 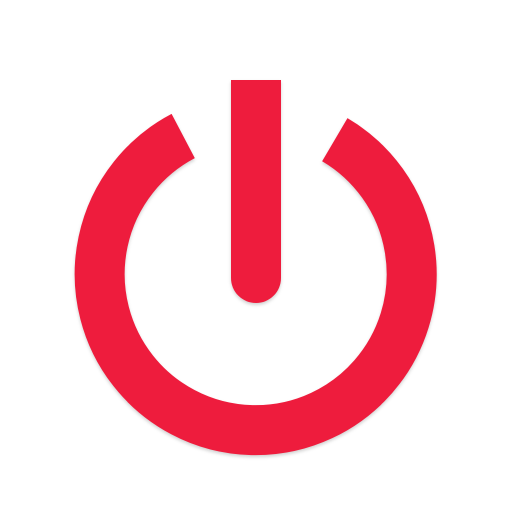 What do you see at coordinates (256, 95) in the screenshot?
I see `power-line-top-cap` at bounding box center [256, 95].